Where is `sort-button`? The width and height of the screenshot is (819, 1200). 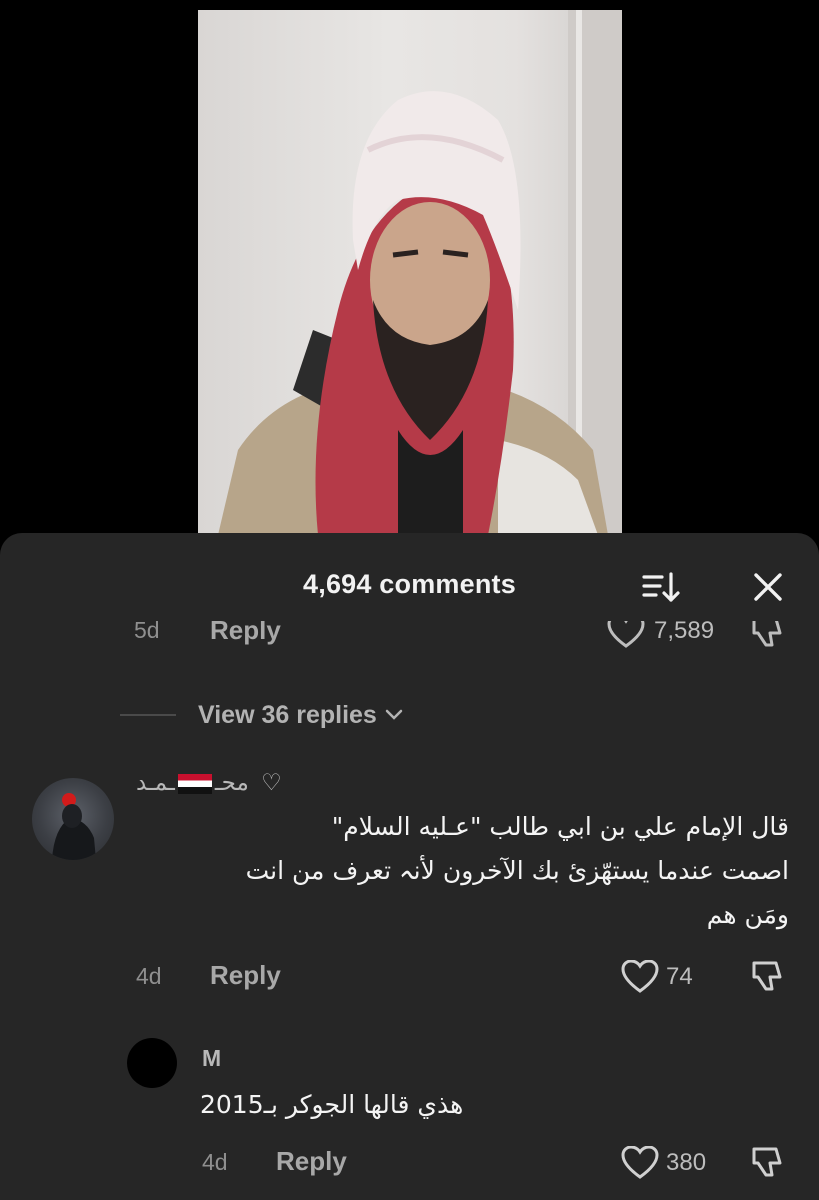
sort-button is located at coordinates (660, 587).